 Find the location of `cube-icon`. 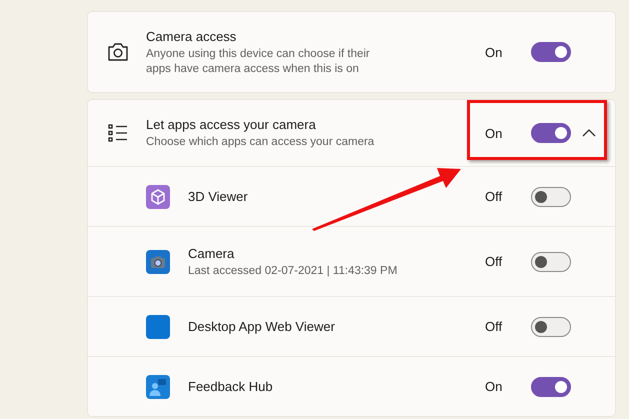

cube-icon is located at coordinates (158, 196).